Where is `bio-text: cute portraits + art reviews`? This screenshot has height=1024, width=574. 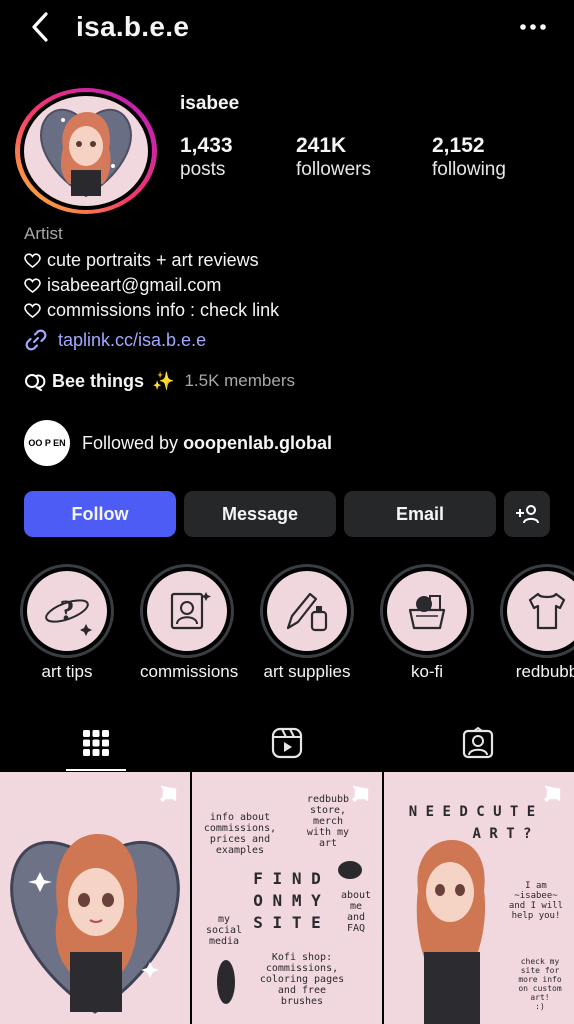
bio-text: cute portraits + art reviews is located at coordinates (153, 260).